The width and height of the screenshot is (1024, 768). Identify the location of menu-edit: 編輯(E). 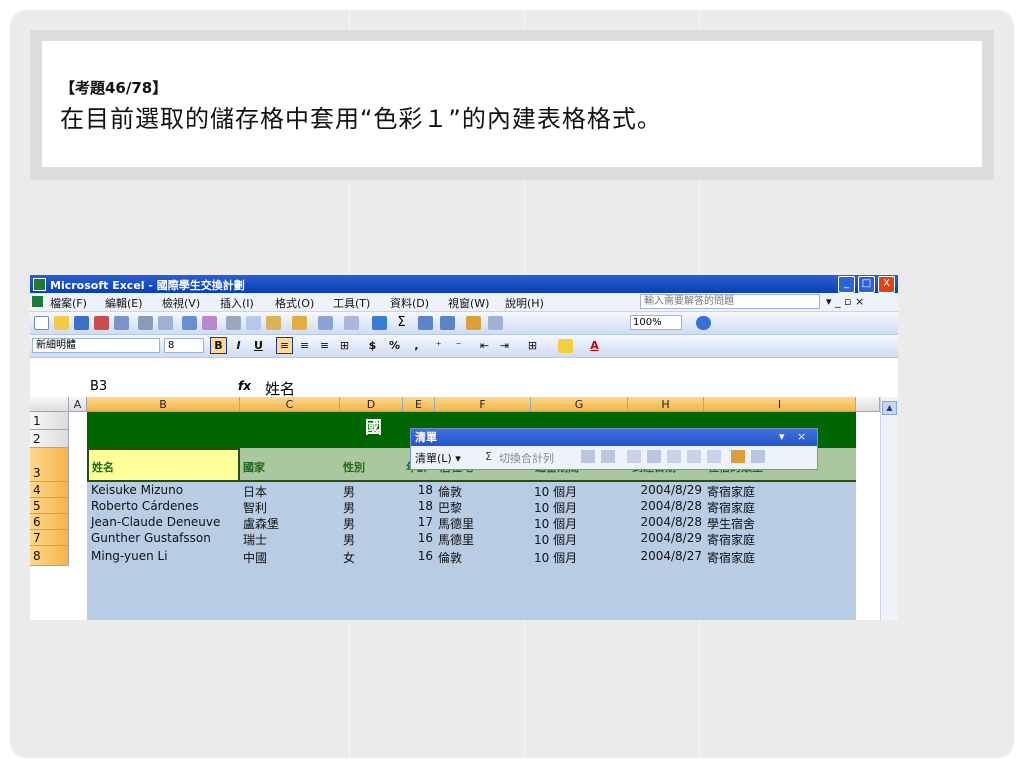
(124, 303).